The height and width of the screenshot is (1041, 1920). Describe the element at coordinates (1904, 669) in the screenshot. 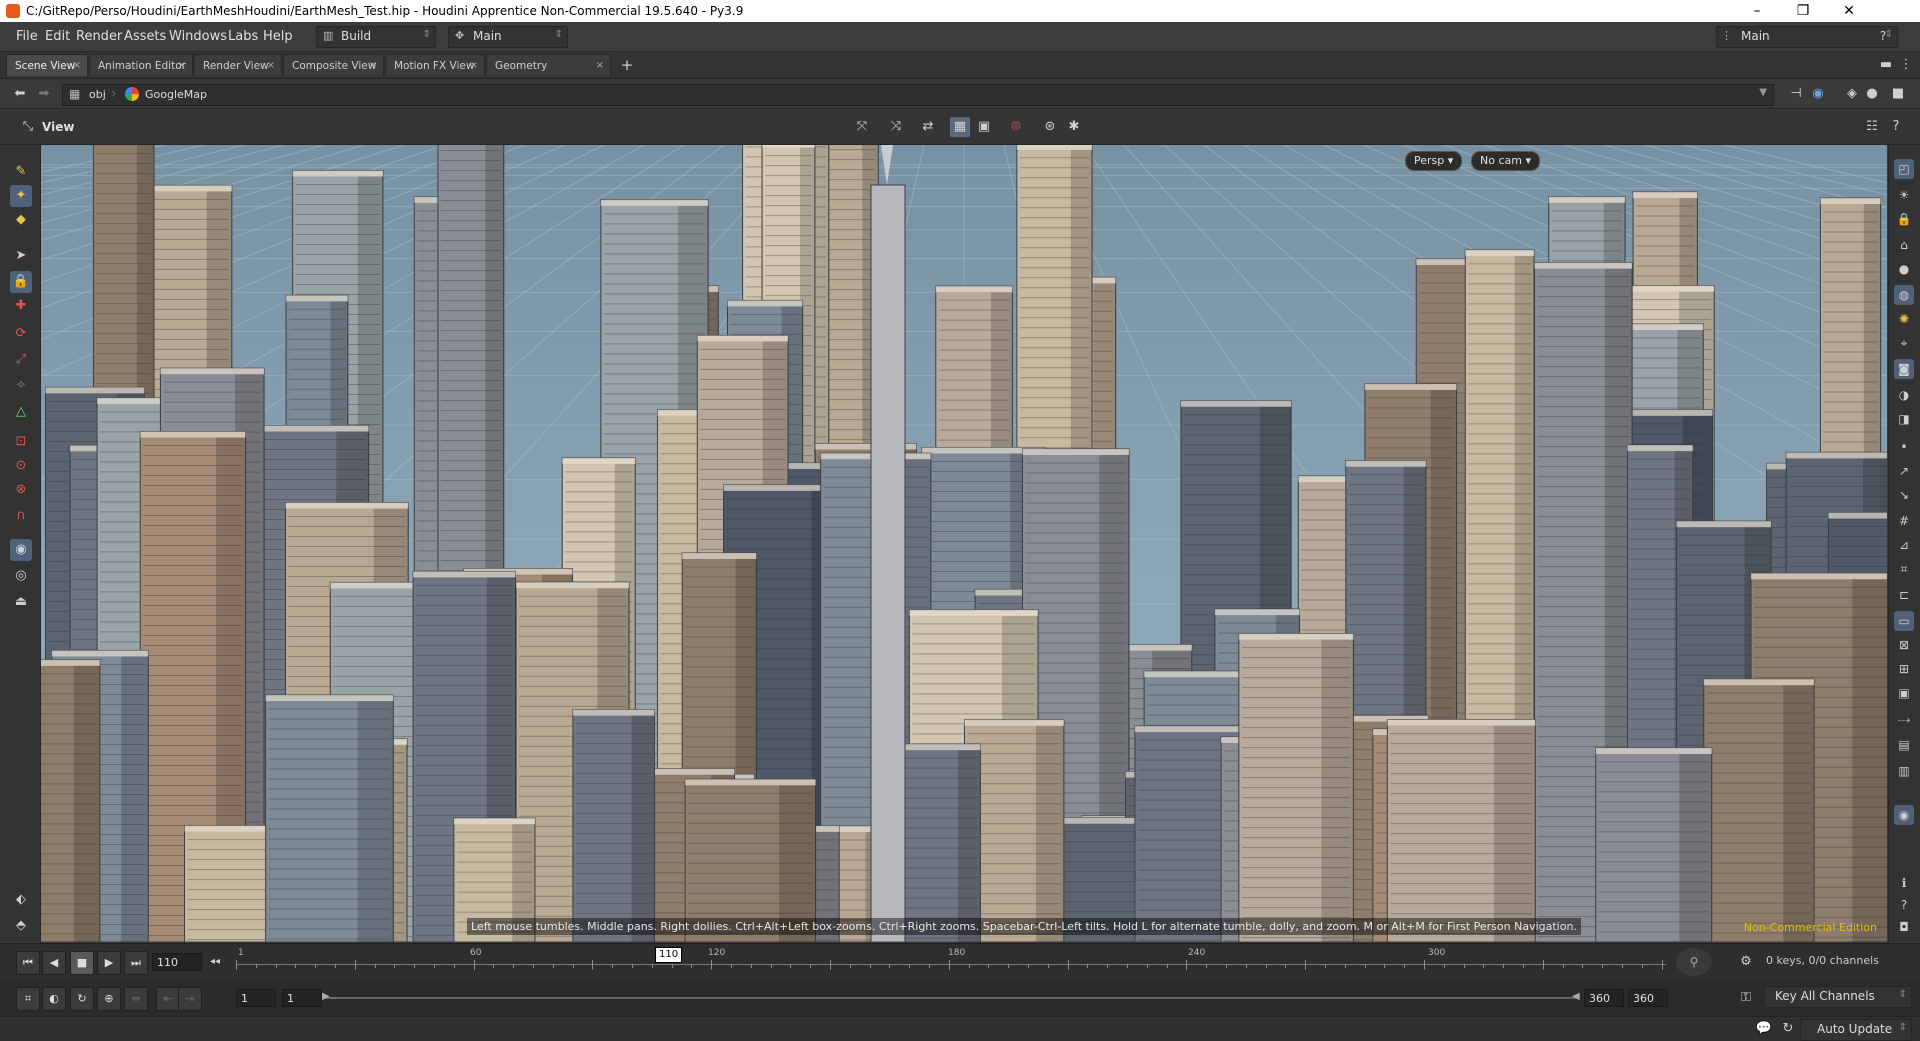

I see `guide-icon: ⊞` at that location.